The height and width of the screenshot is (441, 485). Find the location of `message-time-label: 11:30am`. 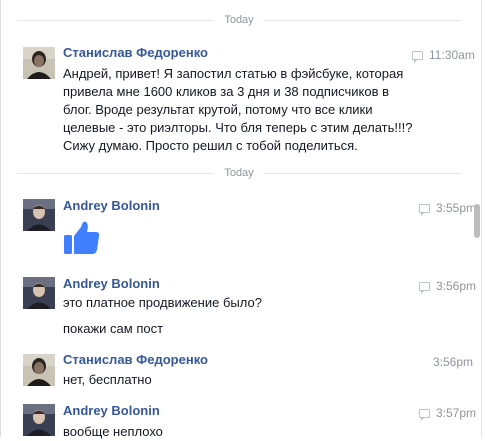

message-time-label: 11:30am is located at coordinates (452, 55).